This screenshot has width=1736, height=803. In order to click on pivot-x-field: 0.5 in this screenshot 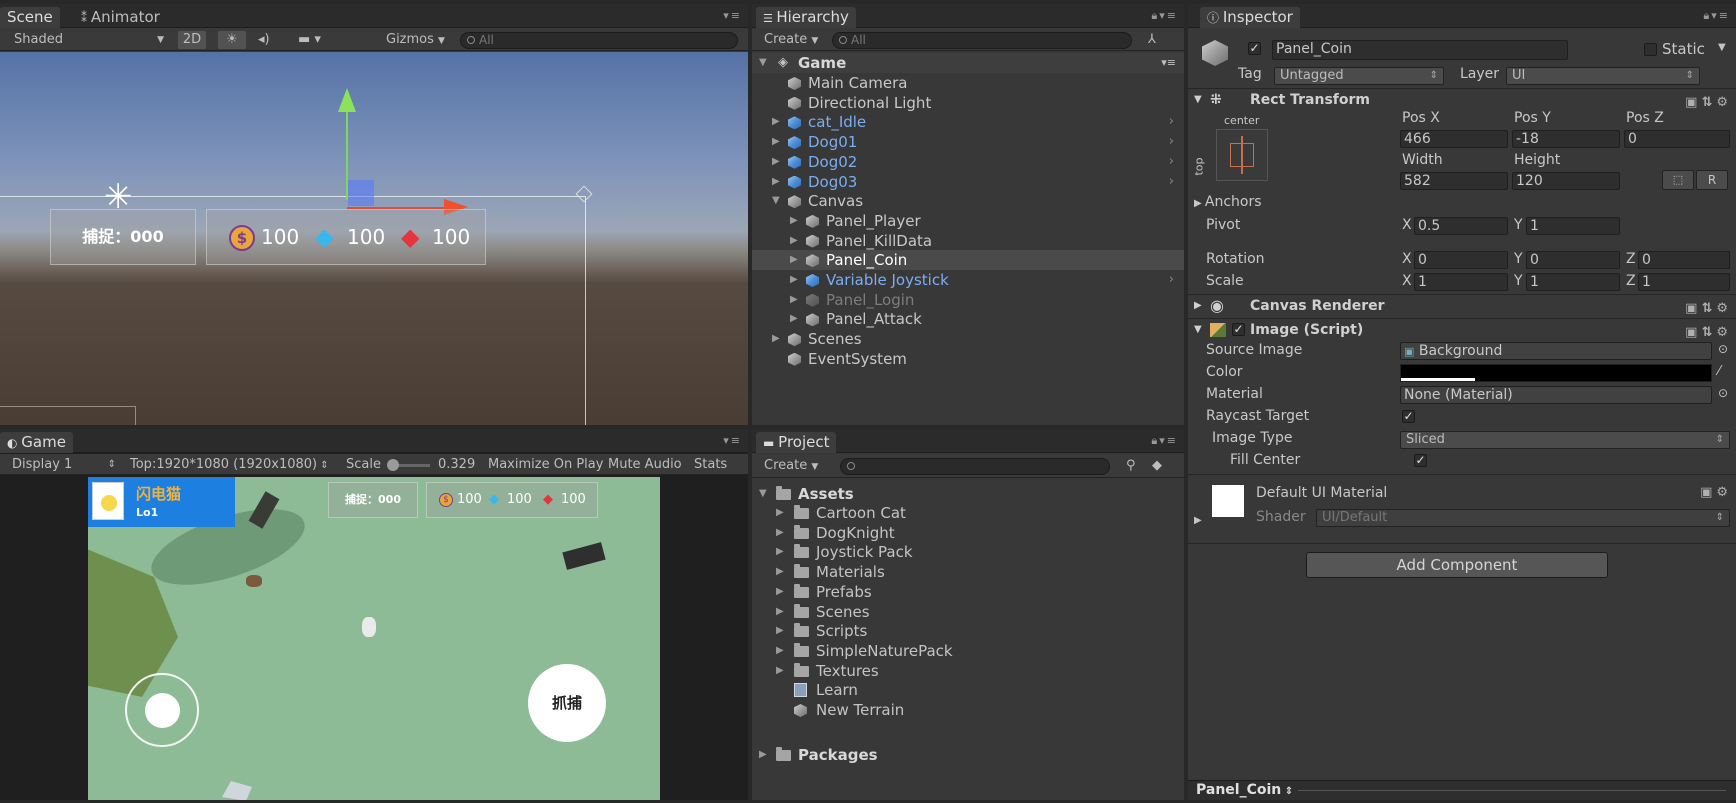, I will do `click(1461, 226)`.